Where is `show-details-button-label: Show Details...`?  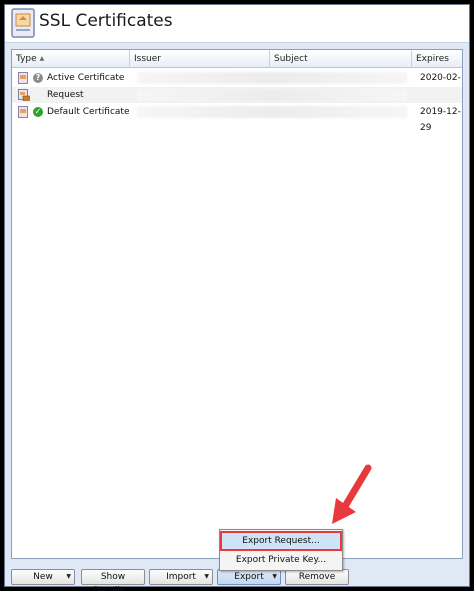 show-details-button-label: Show Details... is located at coordinates (113, 581).